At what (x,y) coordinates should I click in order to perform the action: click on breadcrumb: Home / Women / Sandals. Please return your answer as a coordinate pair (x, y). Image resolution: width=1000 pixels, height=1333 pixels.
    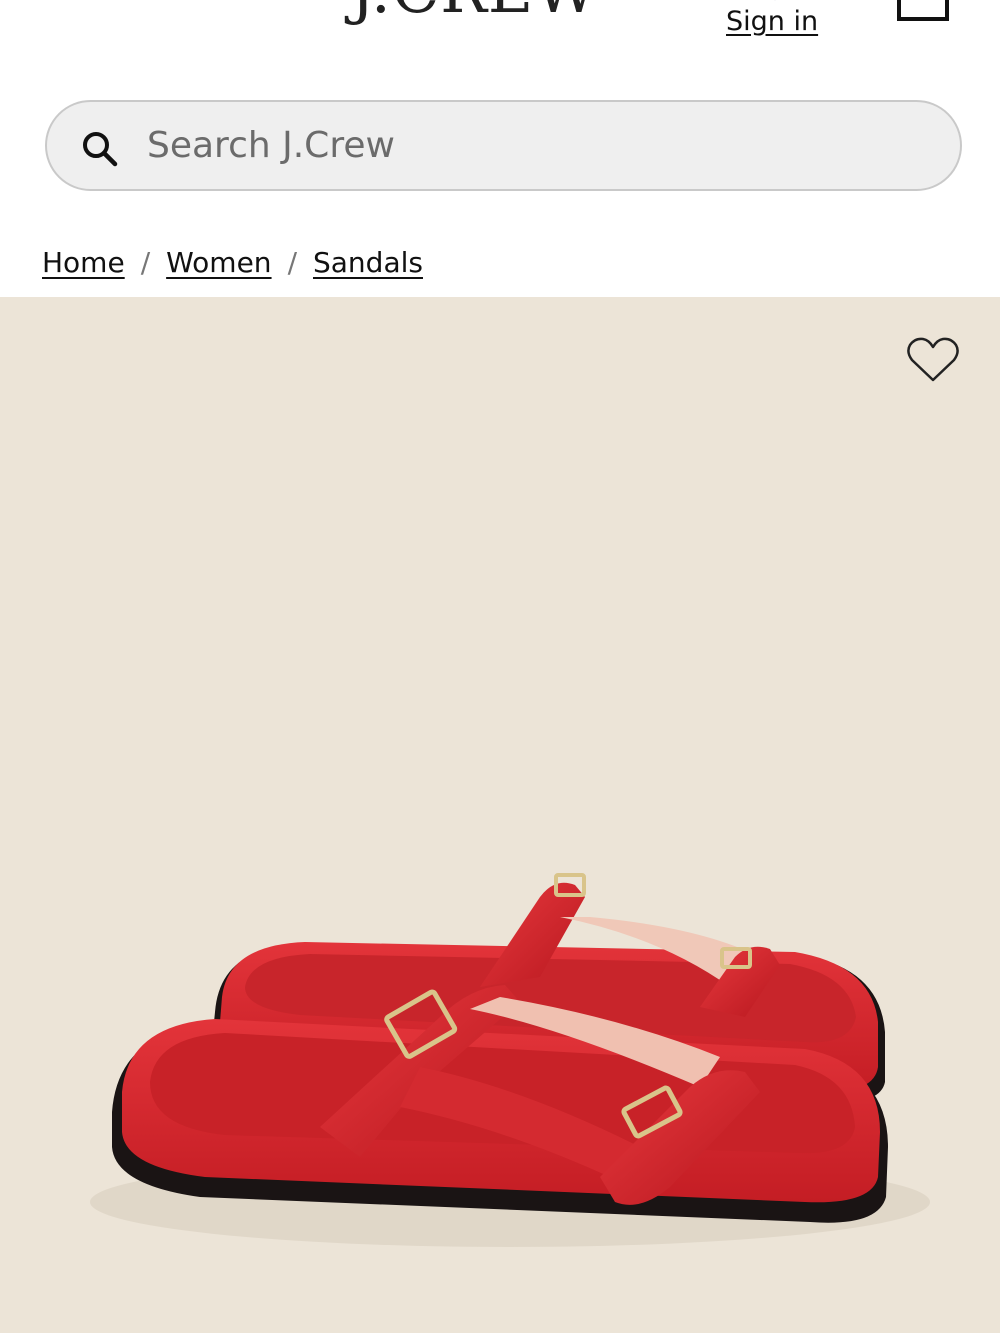
    Looking at the image, I should click on (232, 262).